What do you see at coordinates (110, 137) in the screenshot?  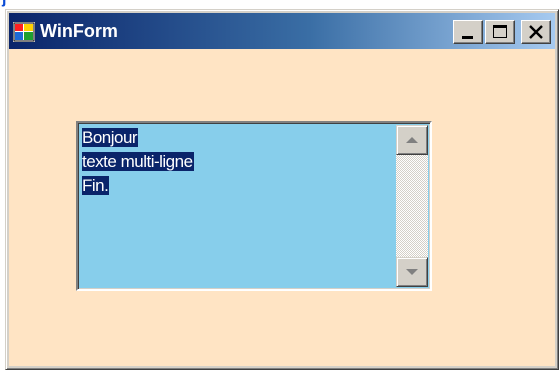 I see `text-line-1: Bonjour` at bounding box center [110, 137].